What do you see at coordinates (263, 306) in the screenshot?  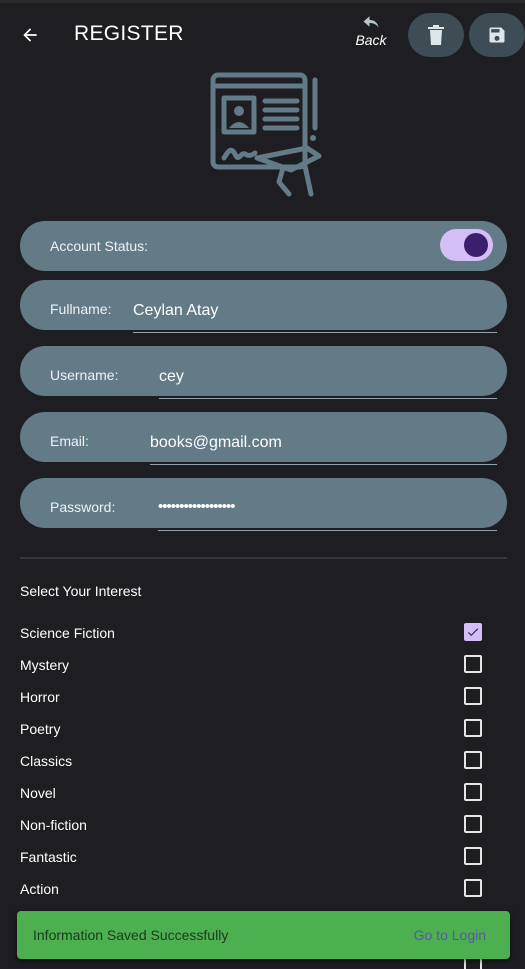 I see `fullname-row: Fullname: Ceylan Atay` at bounding box center [263, 306].